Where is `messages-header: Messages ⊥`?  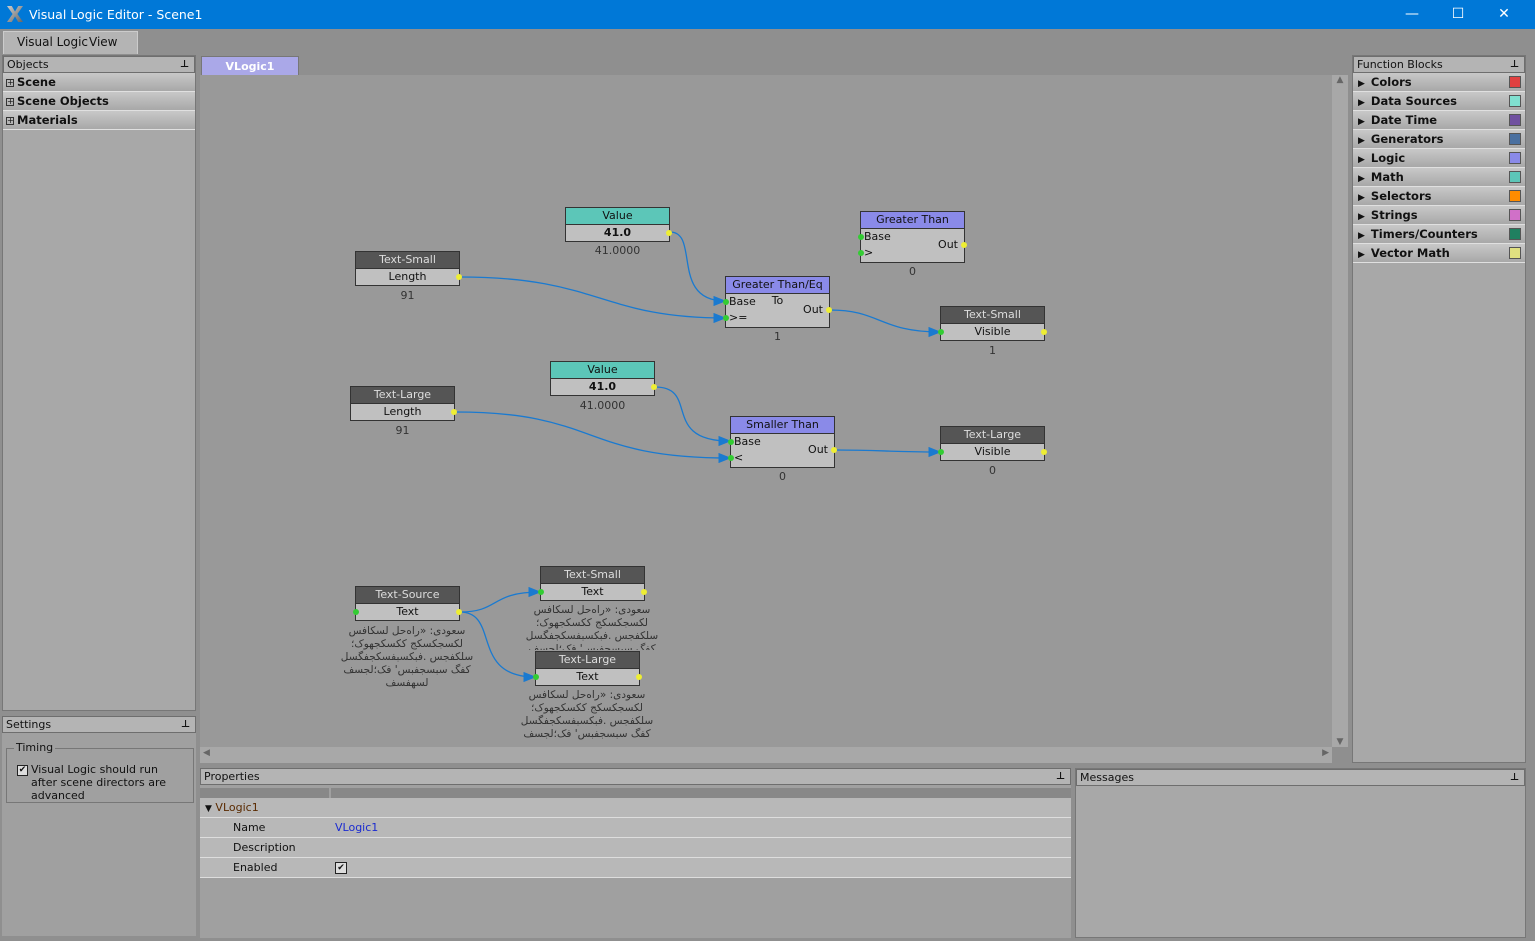 messages-header: Messages ⊥ is located at coordinates (1300, 777).